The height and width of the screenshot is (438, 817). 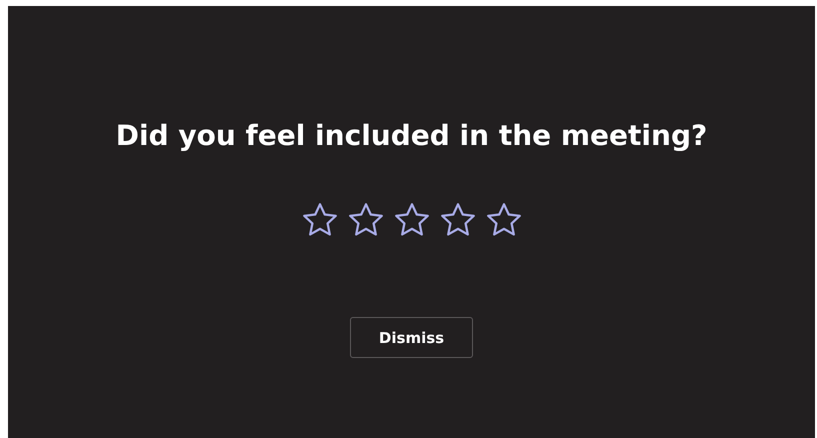 I want to click on question-text: Did you feel included in the meeting?, so click(x=412, y=136).